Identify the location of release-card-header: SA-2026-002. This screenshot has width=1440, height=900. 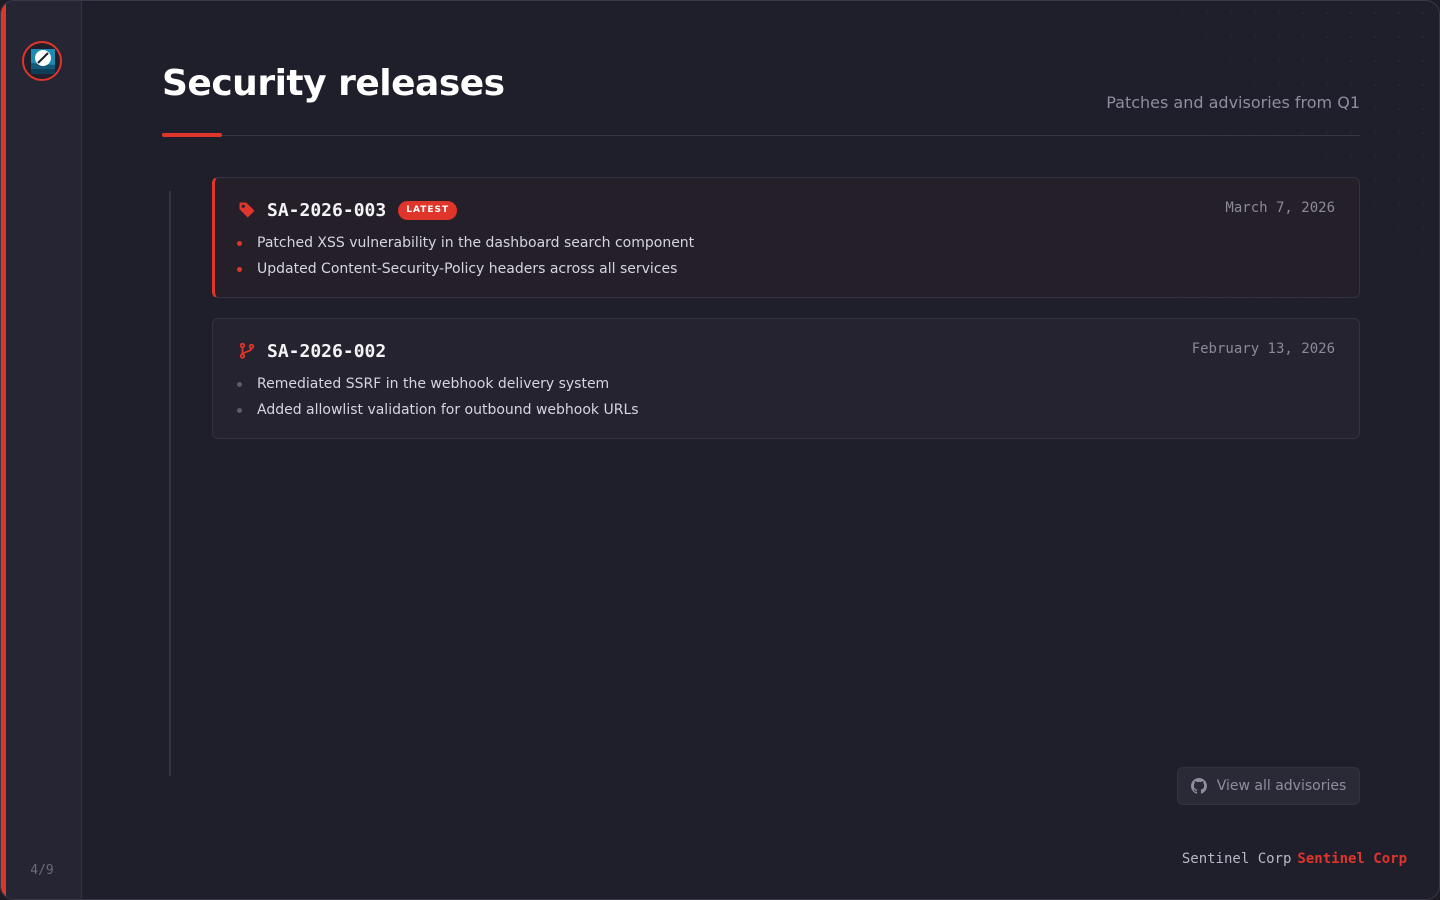
(311, 351).